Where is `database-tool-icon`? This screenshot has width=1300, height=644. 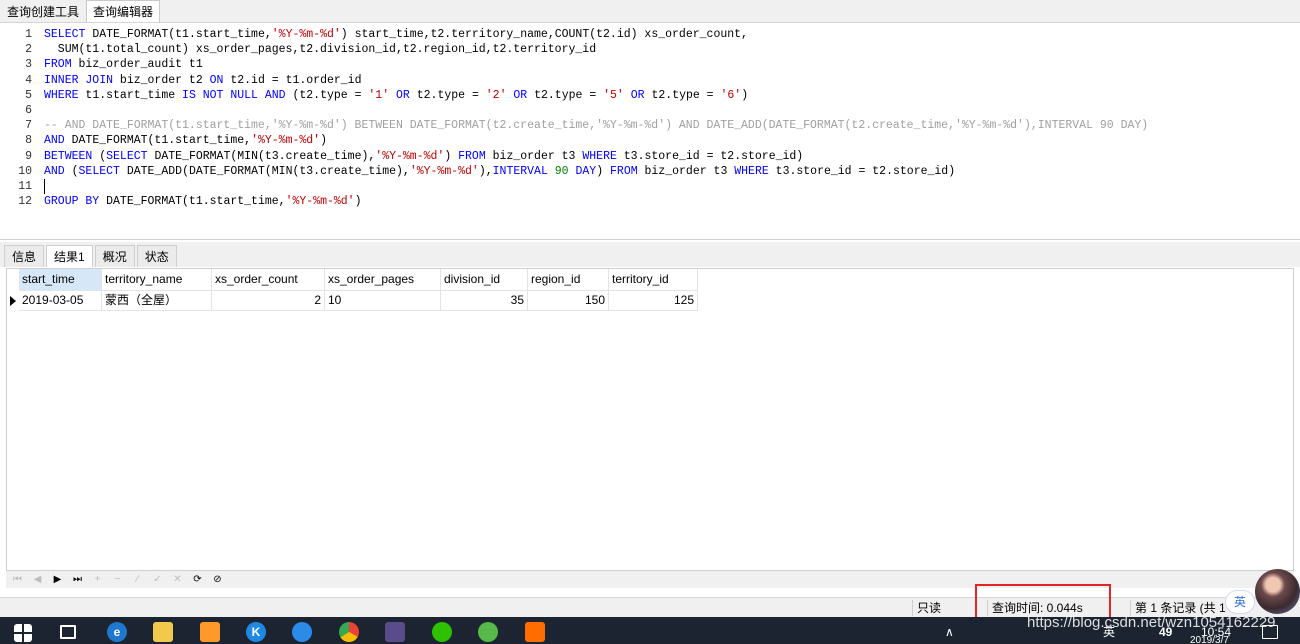
database-tool-icon is located at coordinates (395, 632).